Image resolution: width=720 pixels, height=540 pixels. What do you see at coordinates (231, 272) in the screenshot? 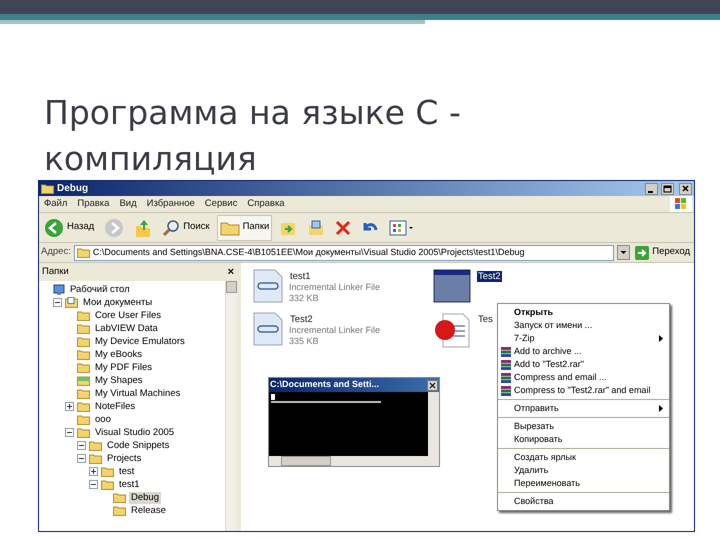
I see `pane-close-button: ×` at bounding box center [231, 272].